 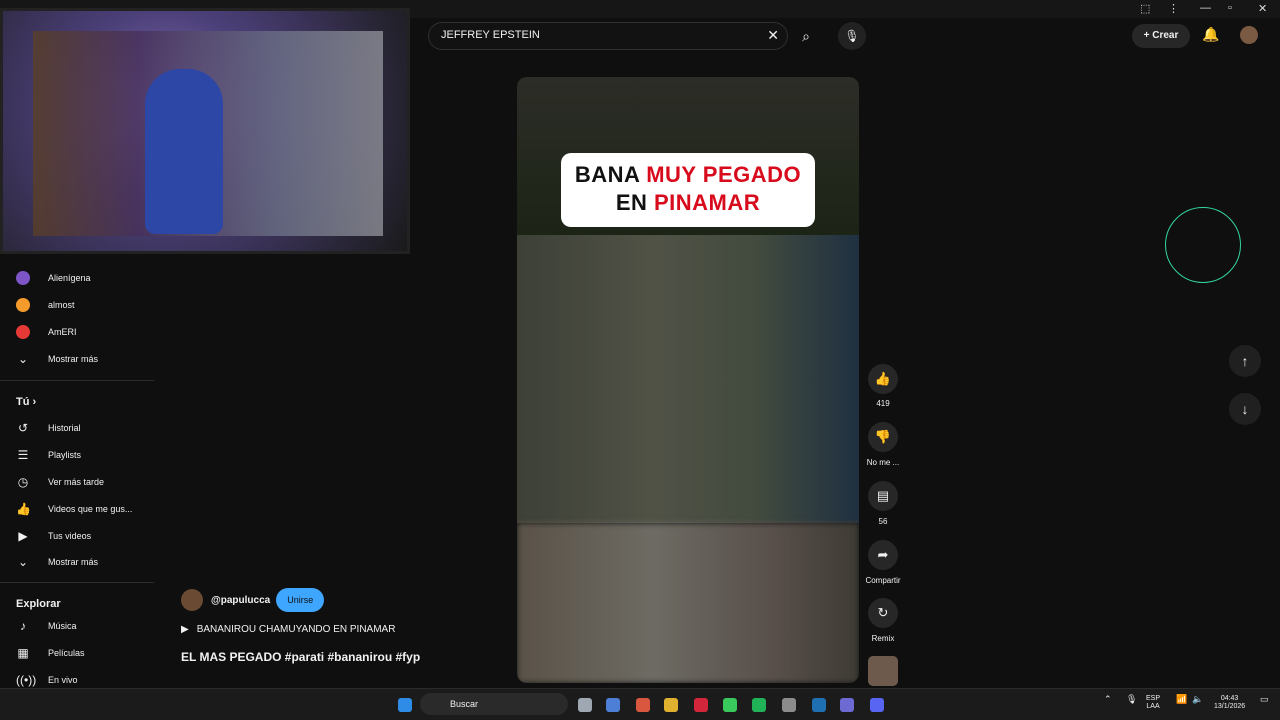 I want to click on search-query: JEFFREY EPSTEIN, so click(x=490, y=35).